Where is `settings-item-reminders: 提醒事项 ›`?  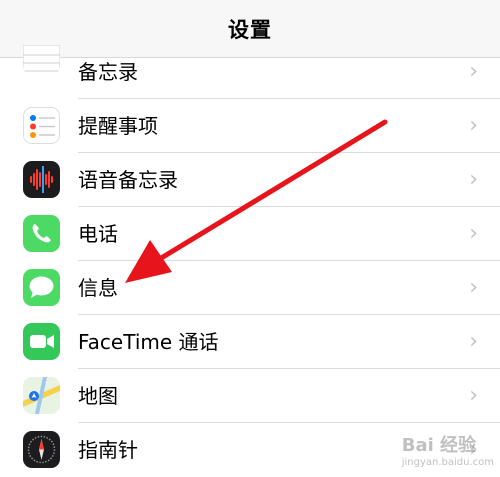
settings-item-reminders: 提醒事项 › is located at coordinates (250, 126).